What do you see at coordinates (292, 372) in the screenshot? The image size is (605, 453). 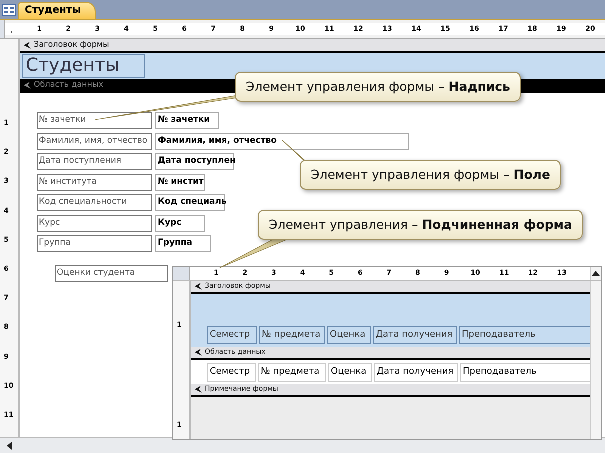 I see `text-field: № предмета` at bounding box center [292, 372].